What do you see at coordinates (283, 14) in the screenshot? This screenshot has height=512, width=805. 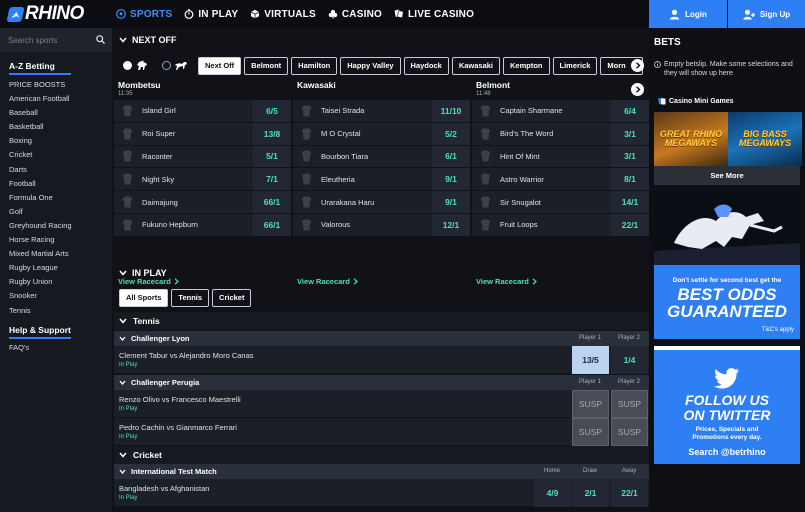 I see `nav-virtuals: VIRTUALS` at bounding box center [283, 14].